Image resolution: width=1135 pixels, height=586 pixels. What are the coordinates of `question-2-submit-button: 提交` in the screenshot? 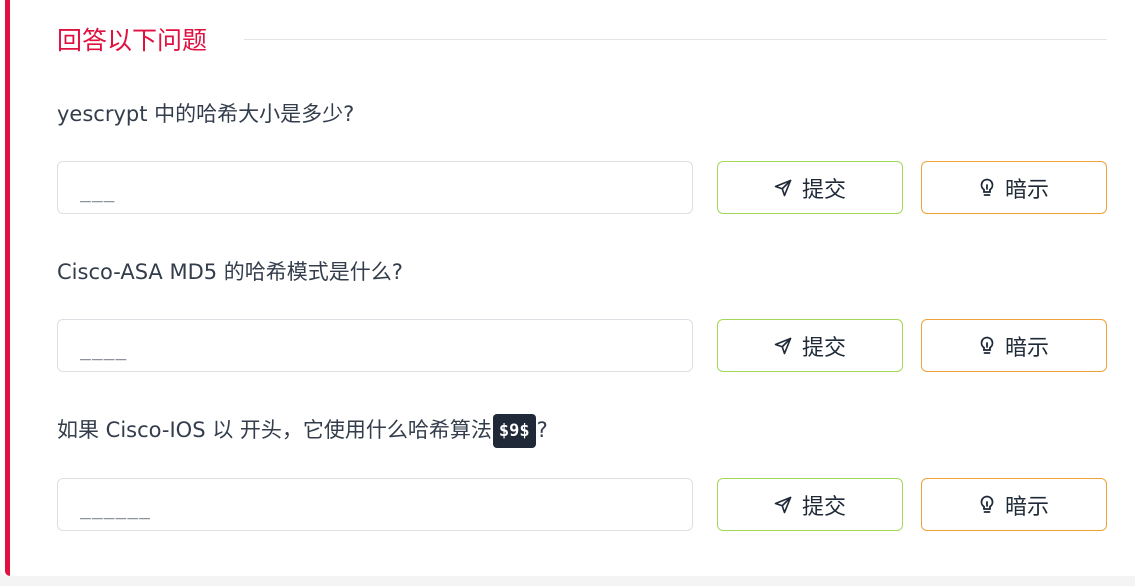 It's located at (810, 345).